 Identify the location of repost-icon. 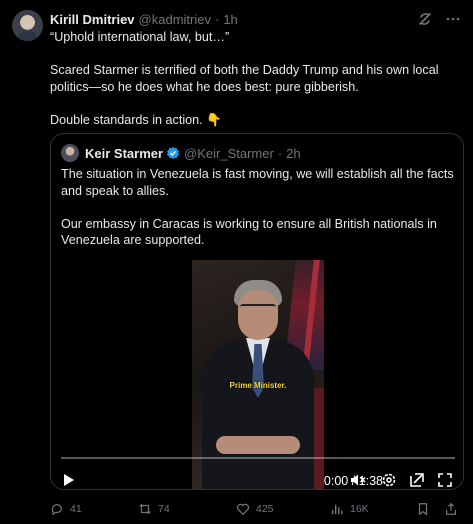
(145, 509).